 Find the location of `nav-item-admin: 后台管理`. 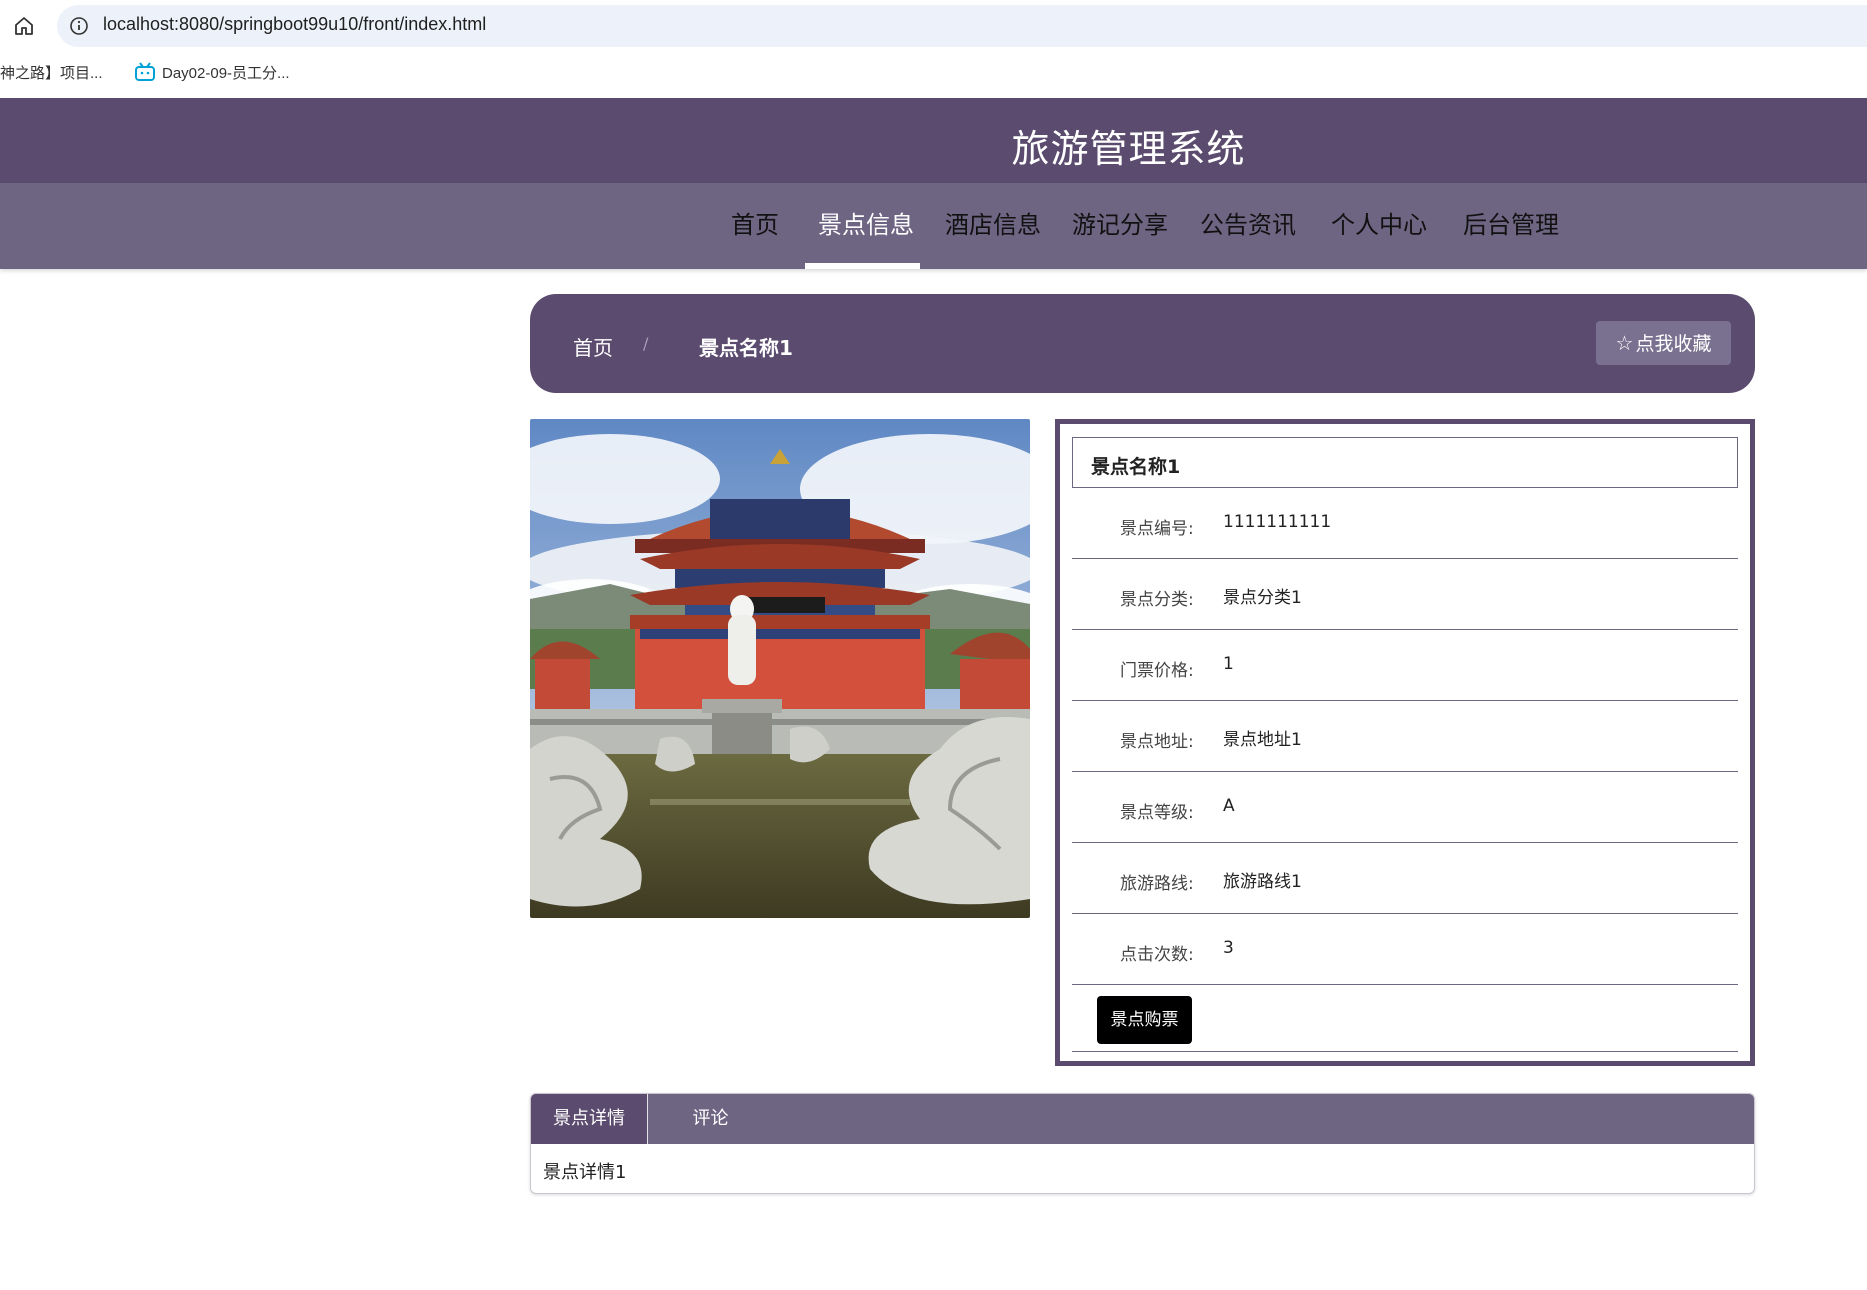

nav-item-admin: 后台管理 is located at coordinates (1511, 222).